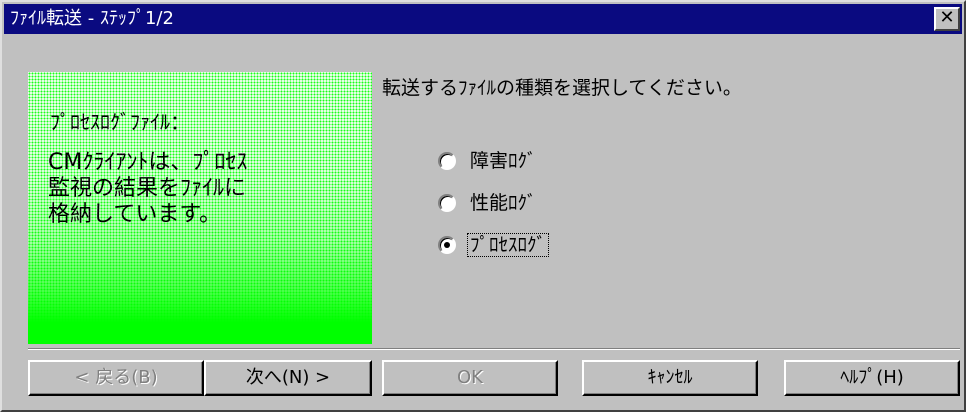  Describe the element at coordinates (288, 378) in the screenshot. I see `next-button: 次へ(N) >` at that location.